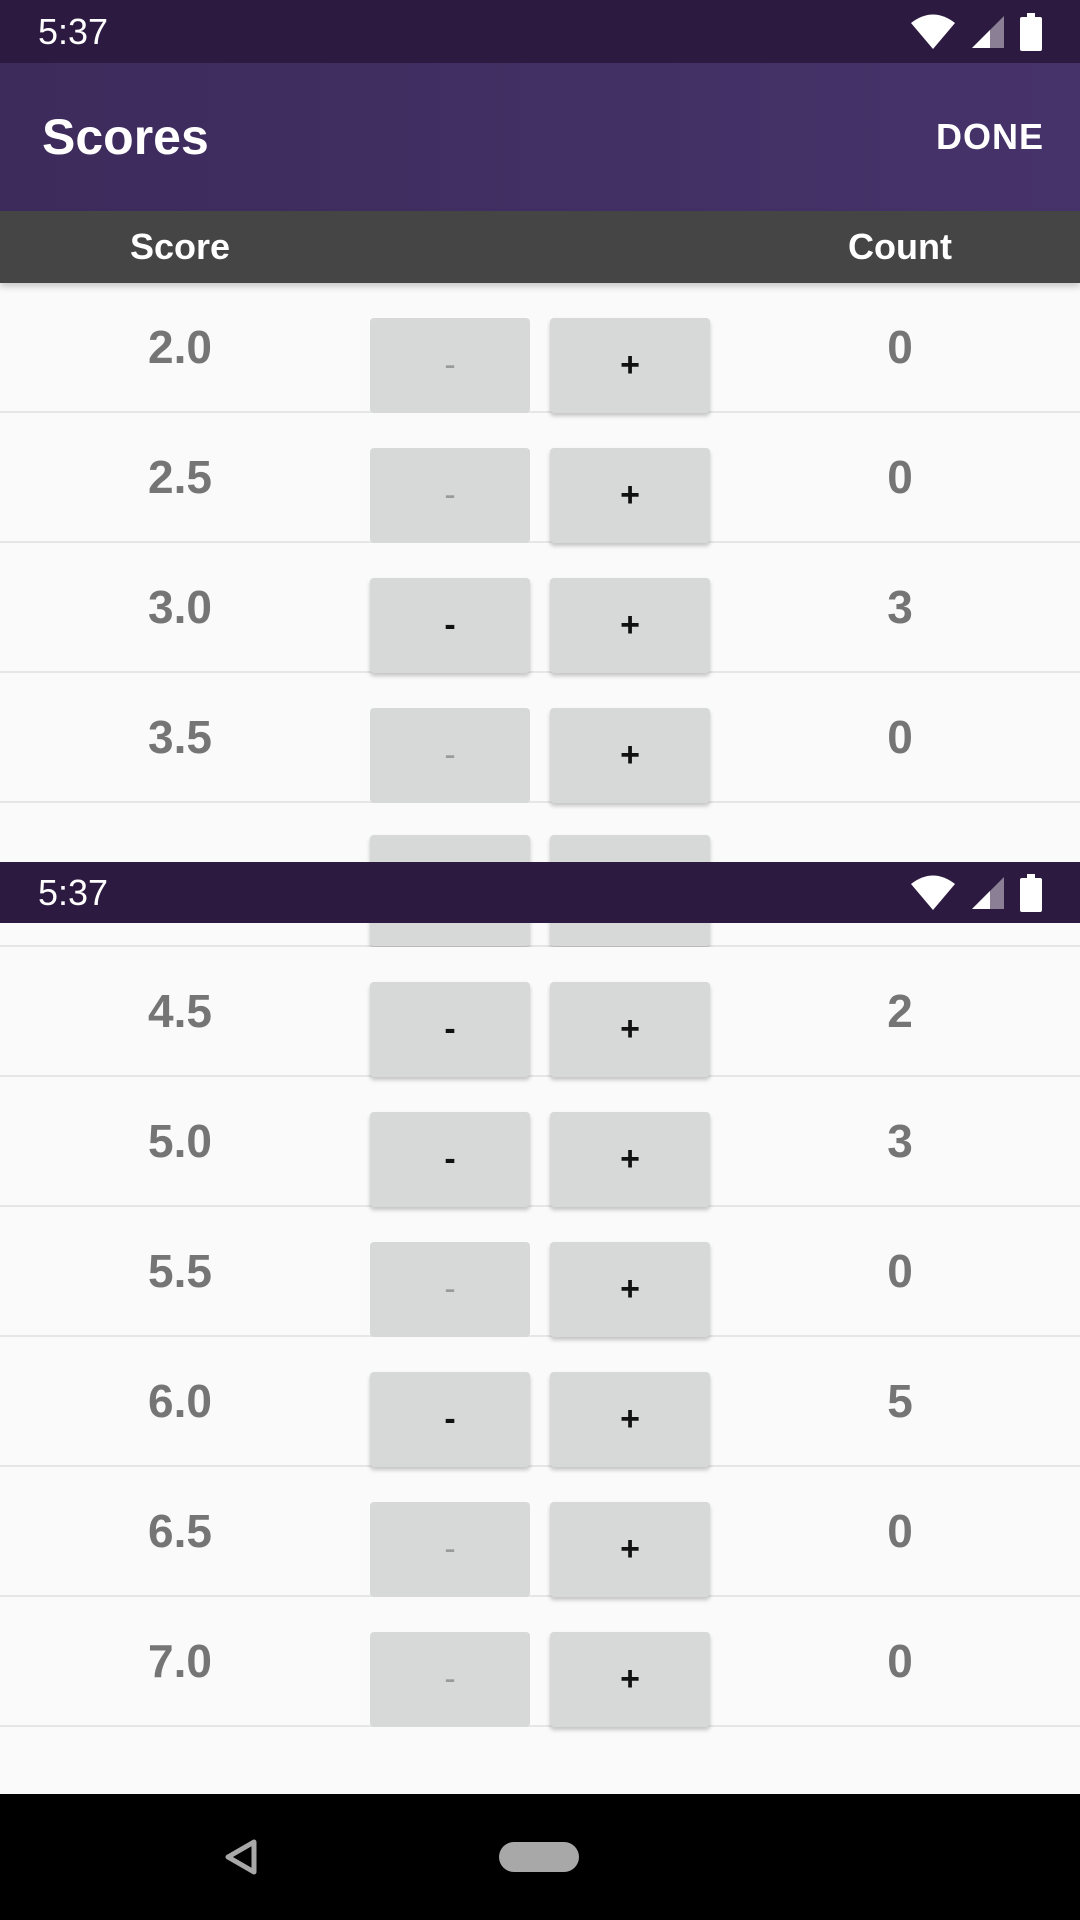  Describe the element at coordinates (540, 478) in the screenshot. I see `table-row: 2.5 - +0` at that location.